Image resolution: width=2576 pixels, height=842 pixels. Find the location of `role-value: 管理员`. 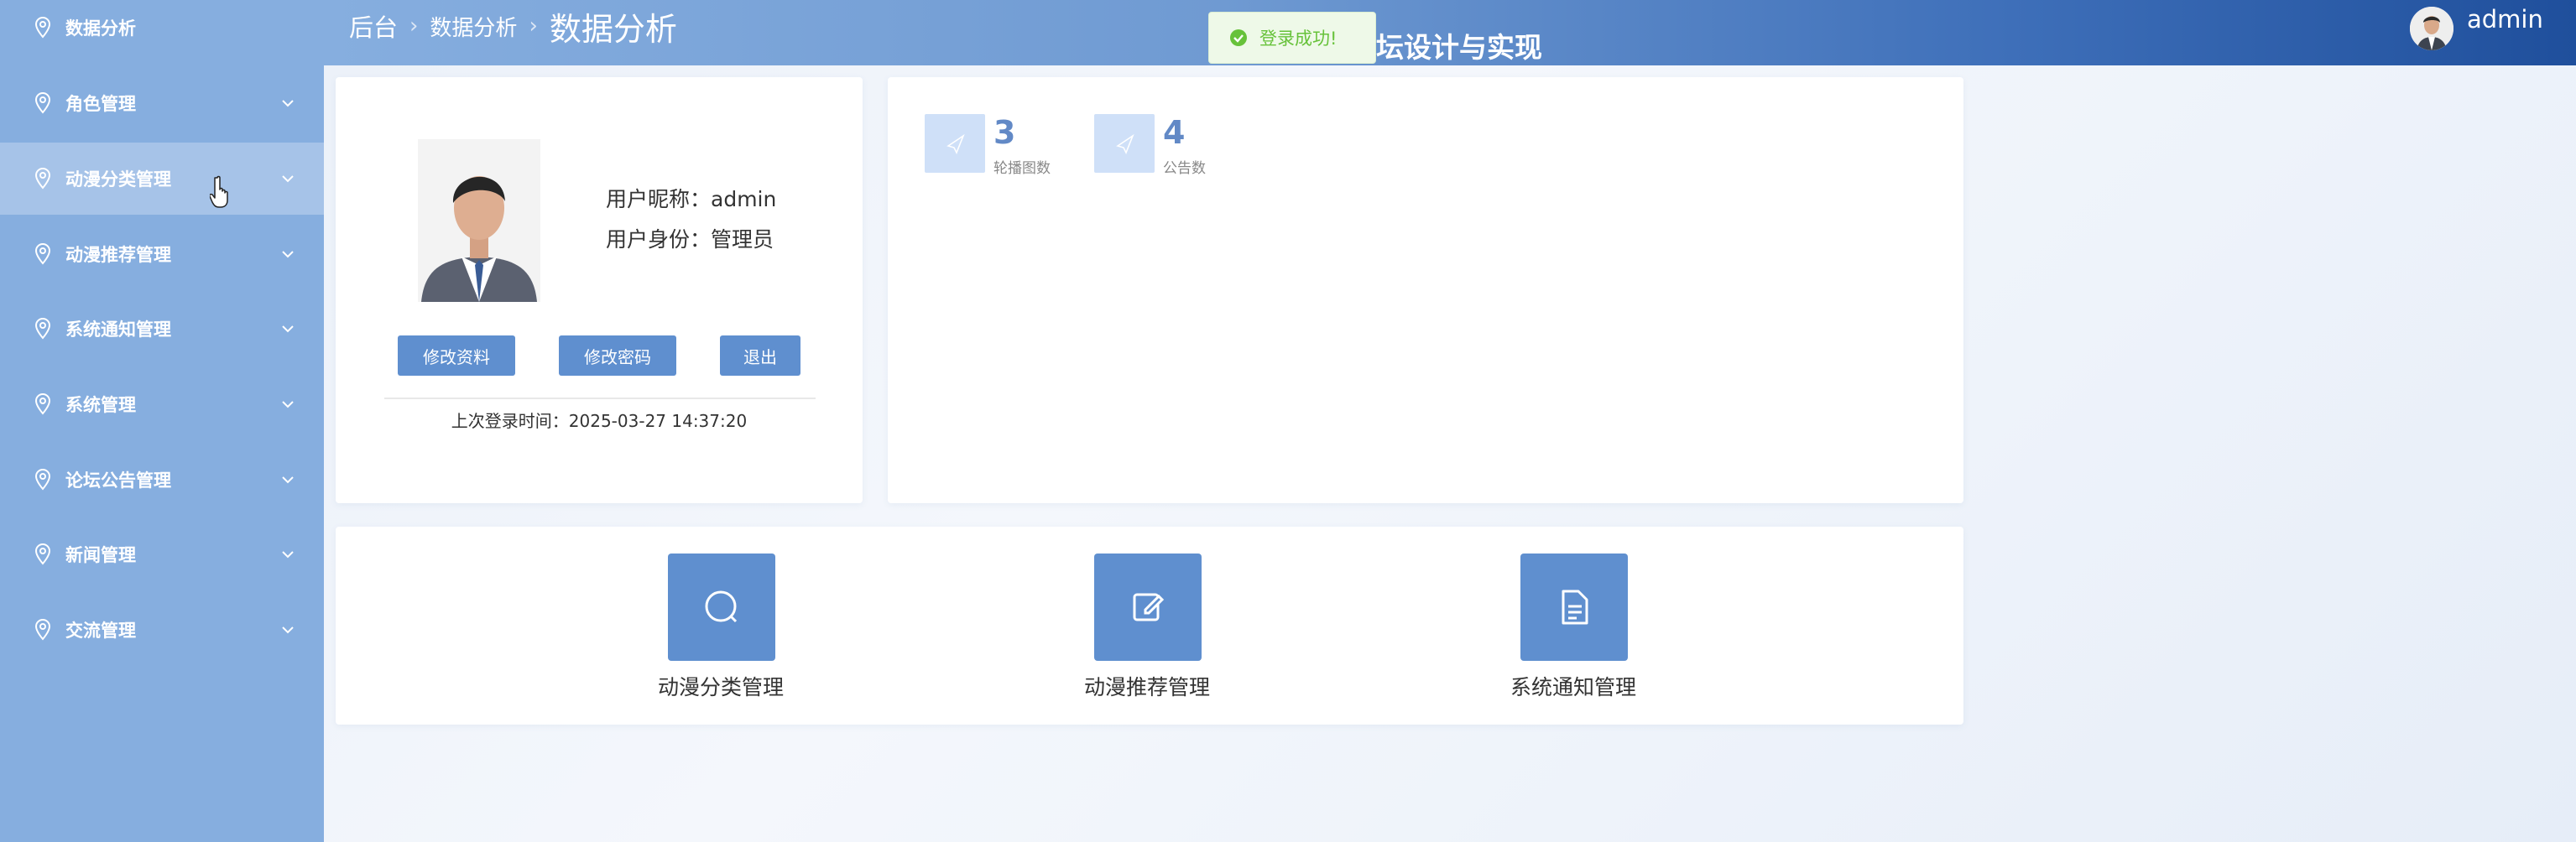

role-value: 管理员 is located at coordinates (742, 239).